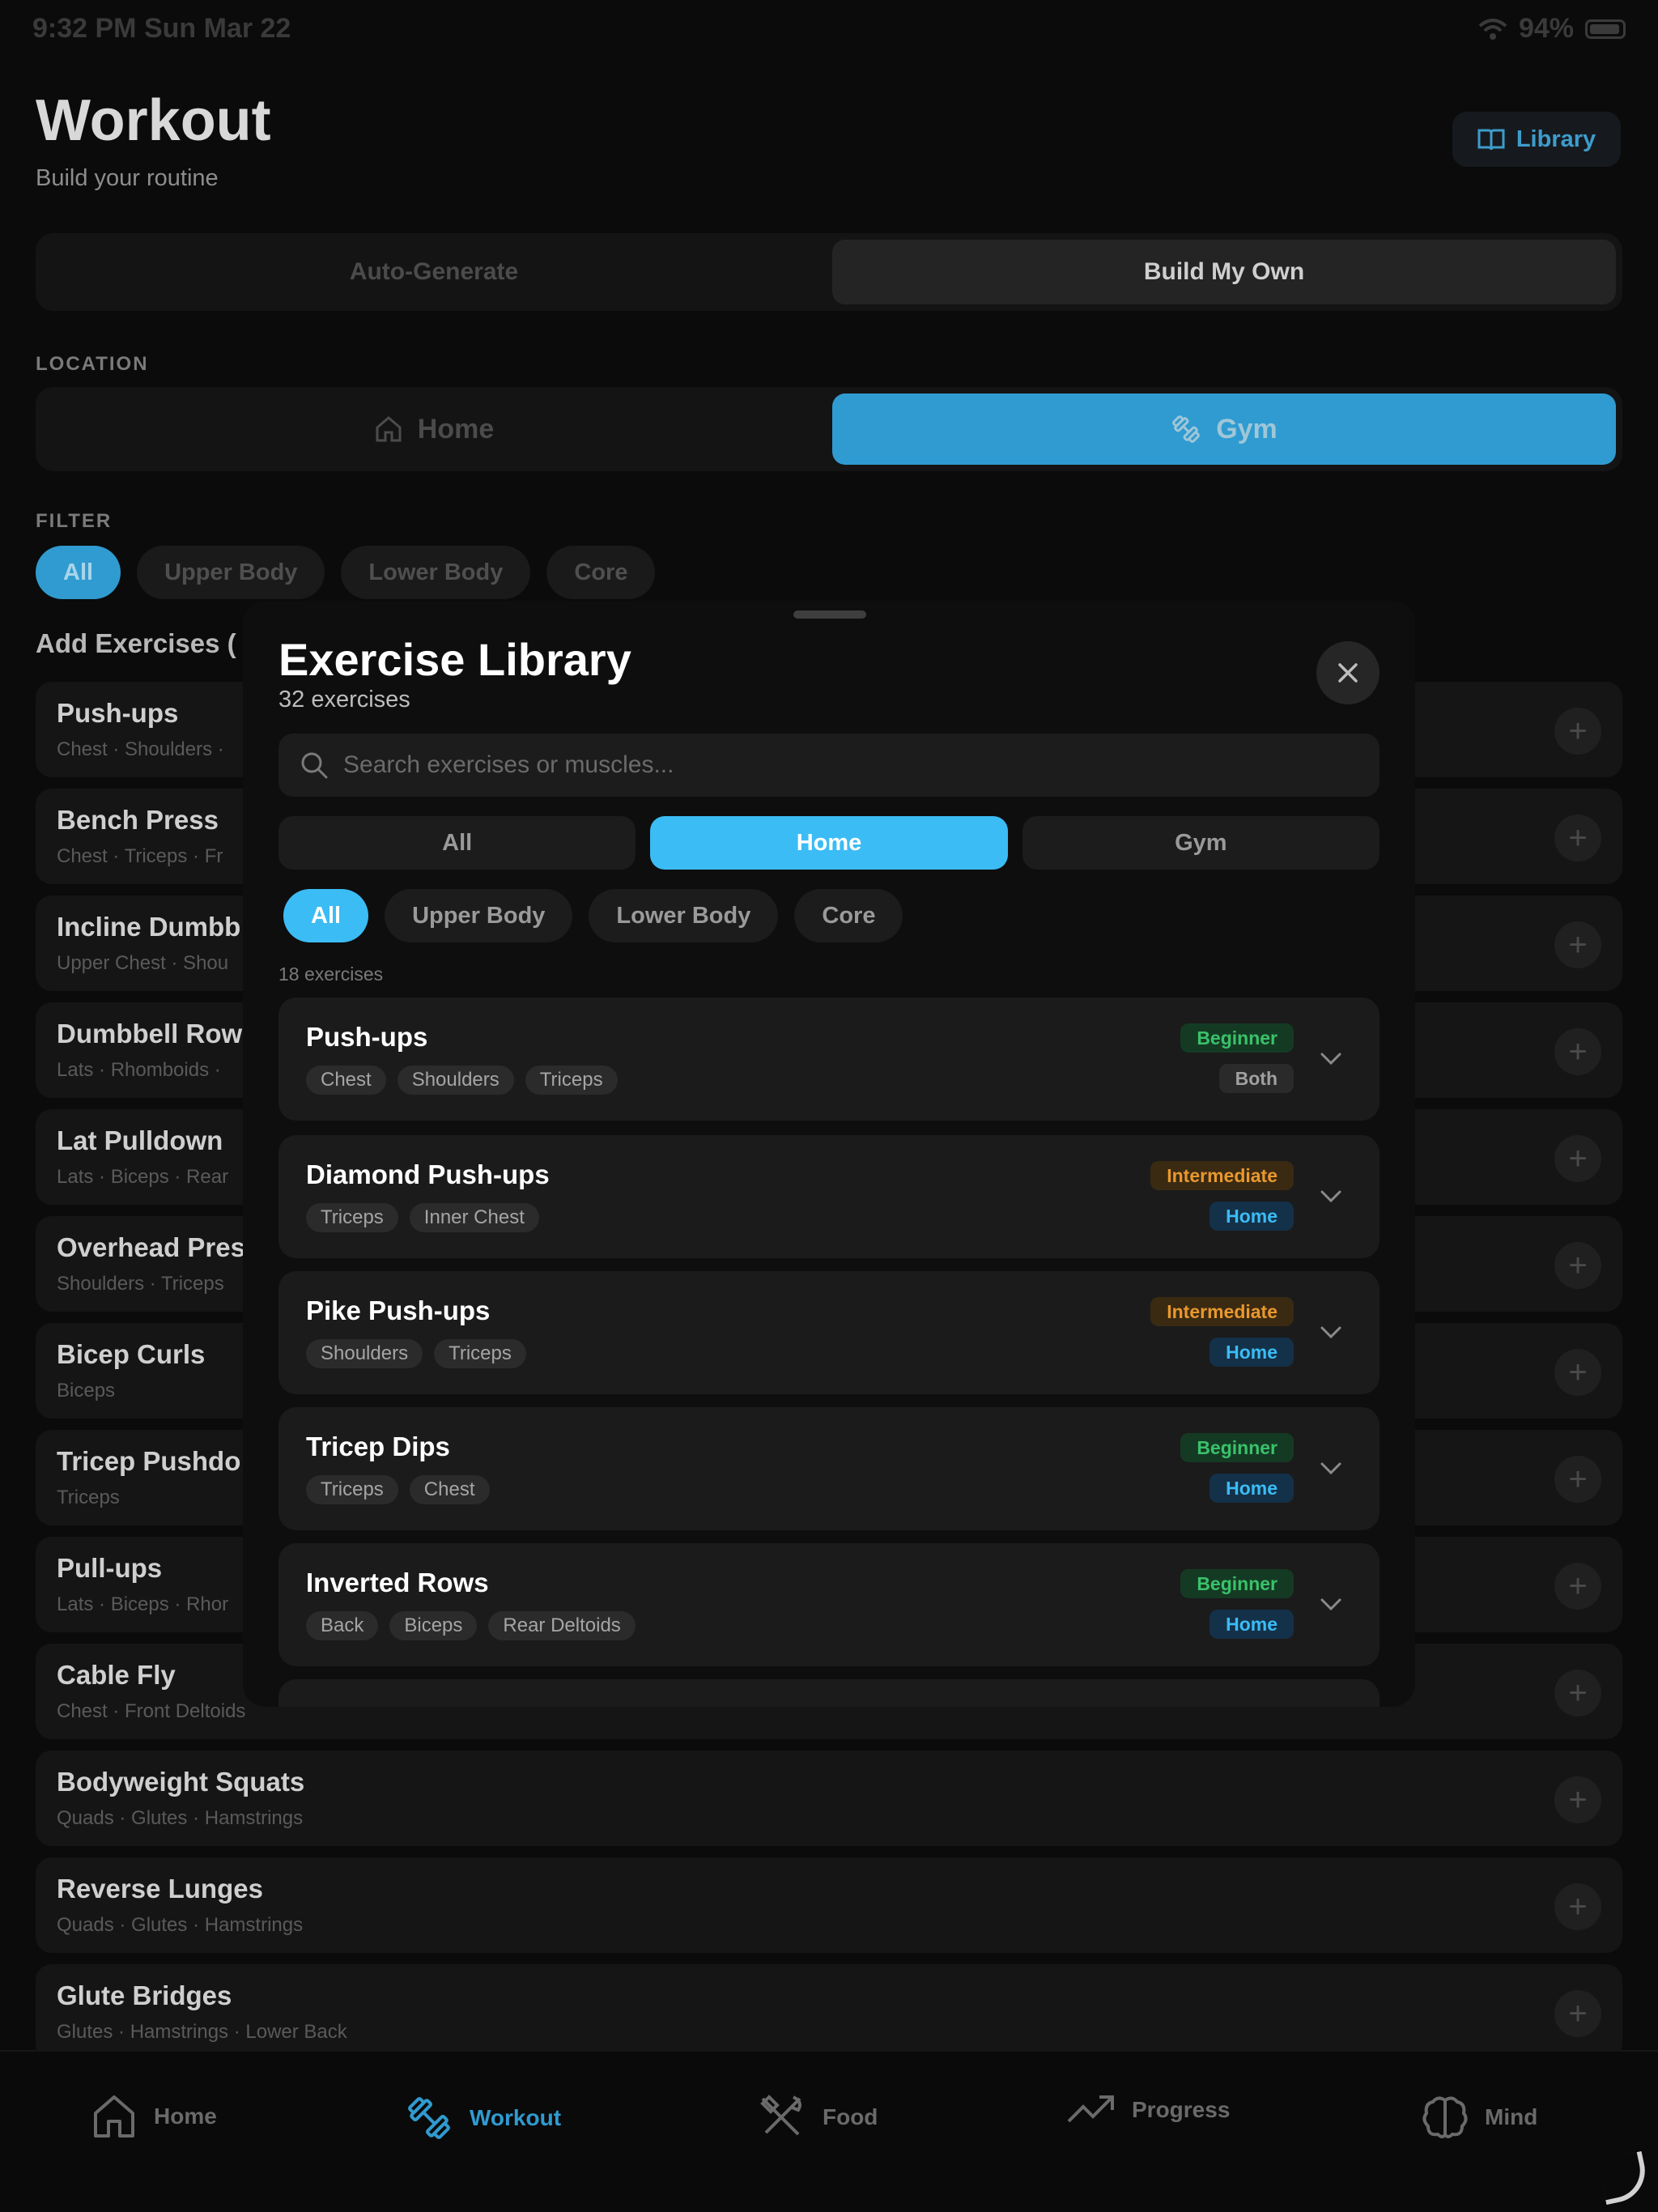 This screenshot has height=2212, width=1658. What do you see at coordinates (483, 2118) in the screenshot?
I see `tab-workout: Workout` at bounding box center [483, 2118].